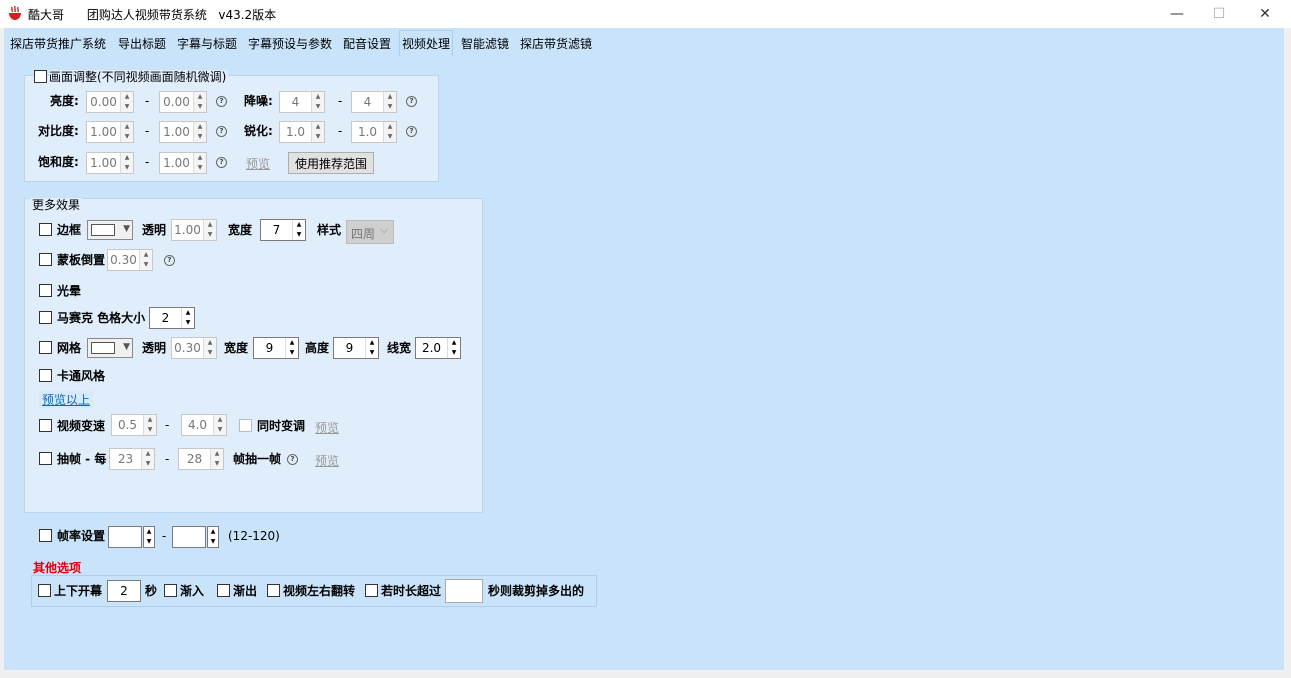  What do you see at coordinates (110, 102) in the screenshot?
I see `brightness-min-spinner: 0.00 ▲ ▼` at bounding box center [110, 102].